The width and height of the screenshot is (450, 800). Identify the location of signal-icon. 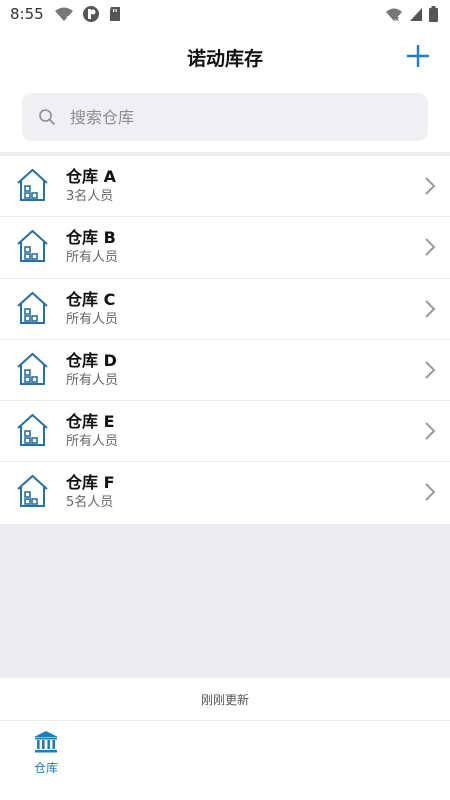
(416, 14).